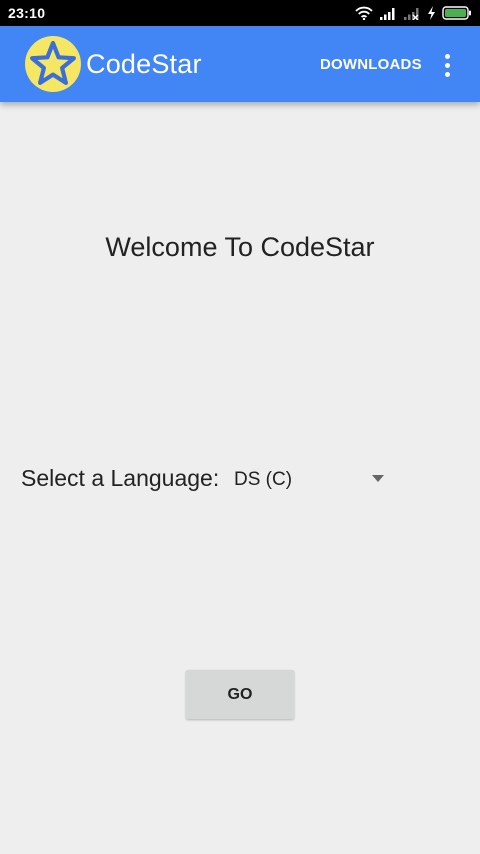 The width and height of the screenshot is (480, 854). Describe the element at coordinates (378, 478) in the screenshot. I see `dropdown-arrow-icon` at that location.